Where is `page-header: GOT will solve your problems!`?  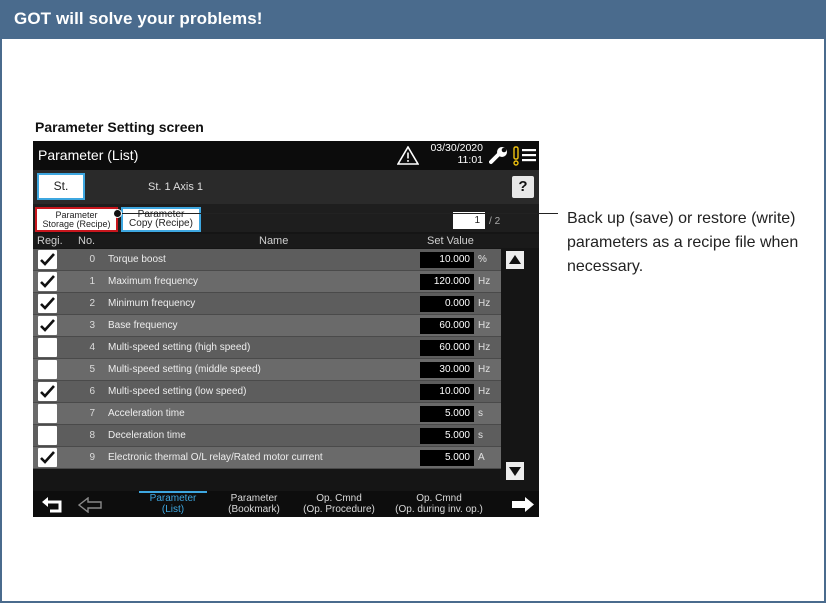 page-header: GOT will solve your problems! is located at coordinates (413, 19).